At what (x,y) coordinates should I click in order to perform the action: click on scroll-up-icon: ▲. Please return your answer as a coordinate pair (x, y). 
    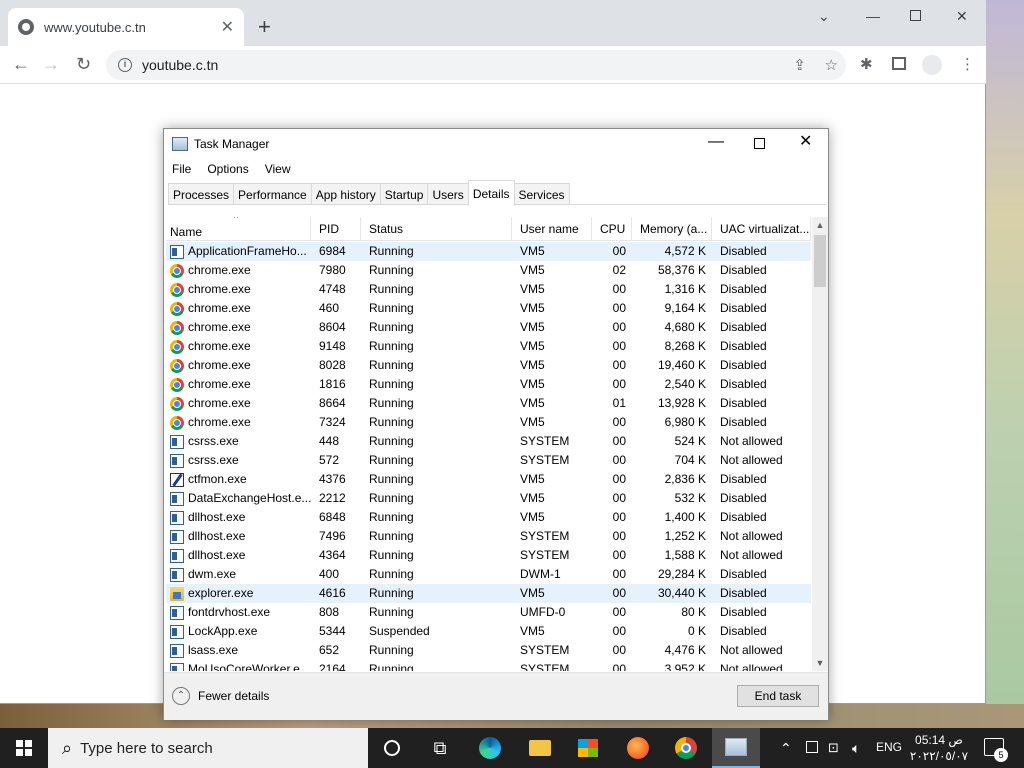
    Looking at the image, I should click on (820, 225).